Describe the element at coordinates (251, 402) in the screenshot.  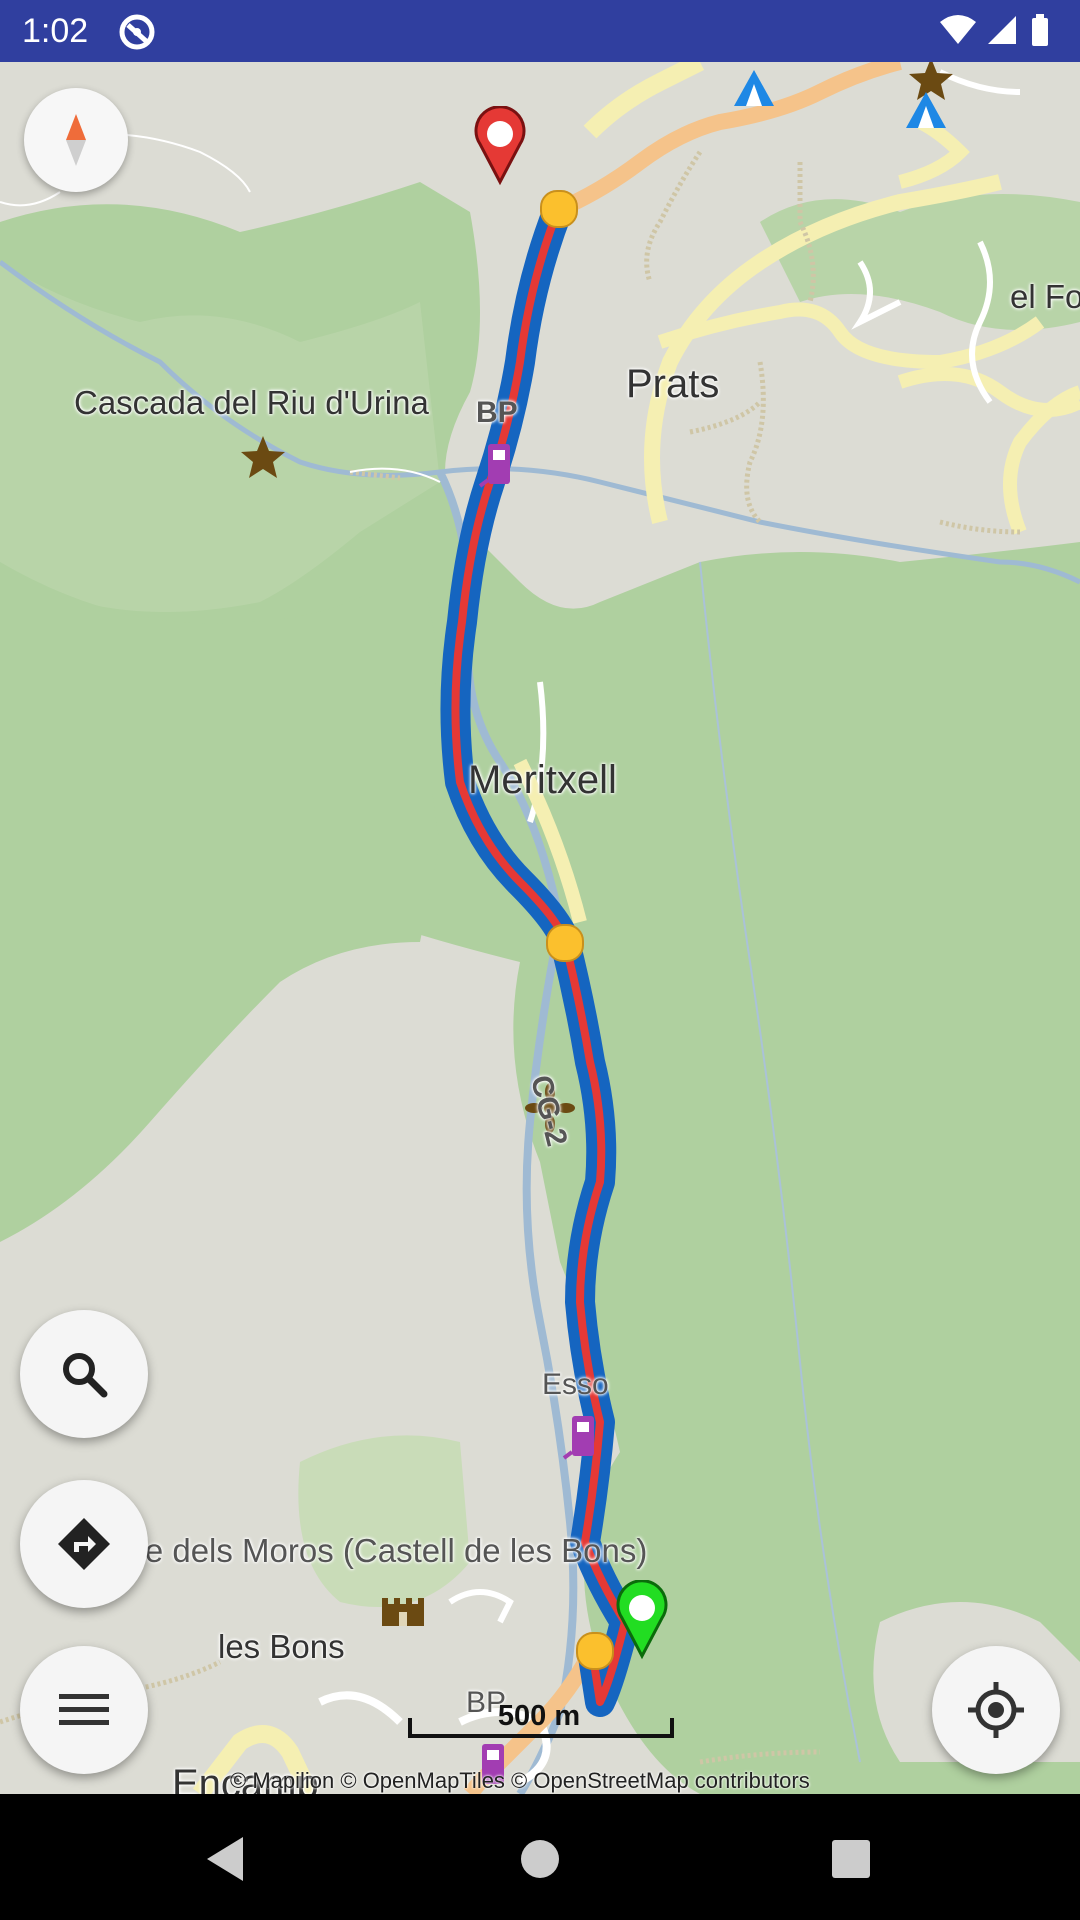
I see `map-label: Cascada del Riu d'Urina` at that location.